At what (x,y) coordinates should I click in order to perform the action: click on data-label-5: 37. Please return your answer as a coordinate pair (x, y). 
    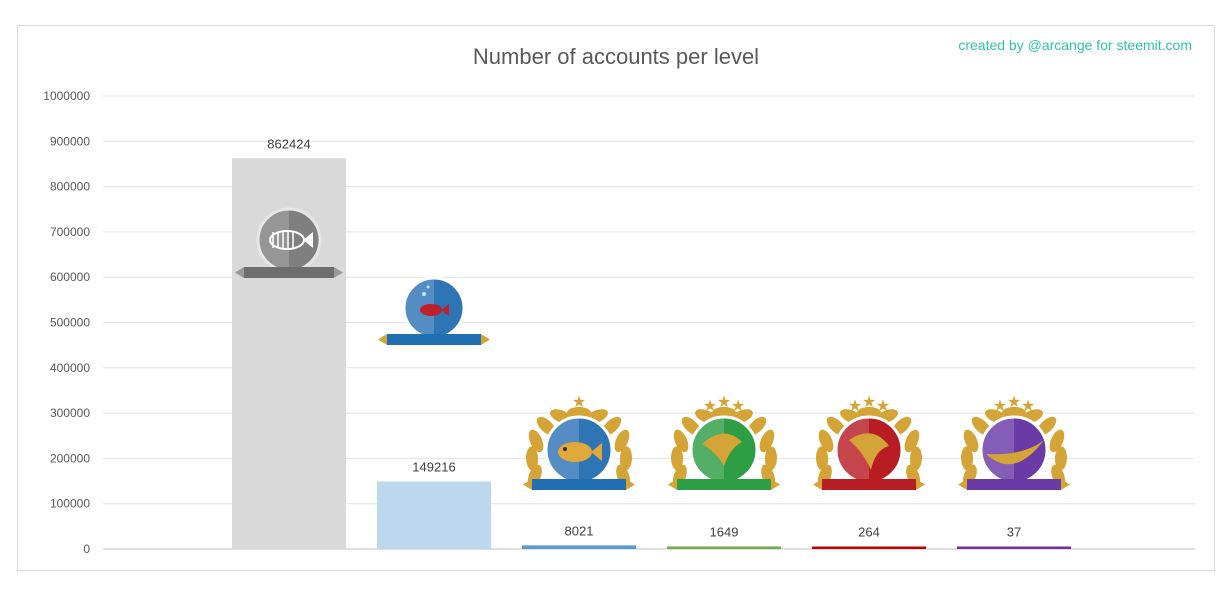
    Looking at the image, I should click on (1014, 532).